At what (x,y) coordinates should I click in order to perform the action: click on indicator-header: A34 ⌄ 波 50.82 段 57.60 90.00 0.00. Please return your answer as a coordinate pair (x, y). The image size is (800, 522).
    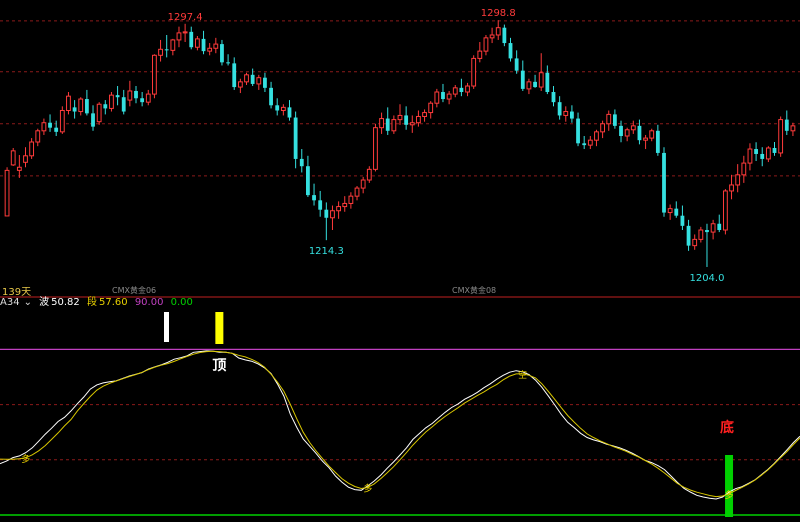
    Looking at the image, I should click on (400, 303).